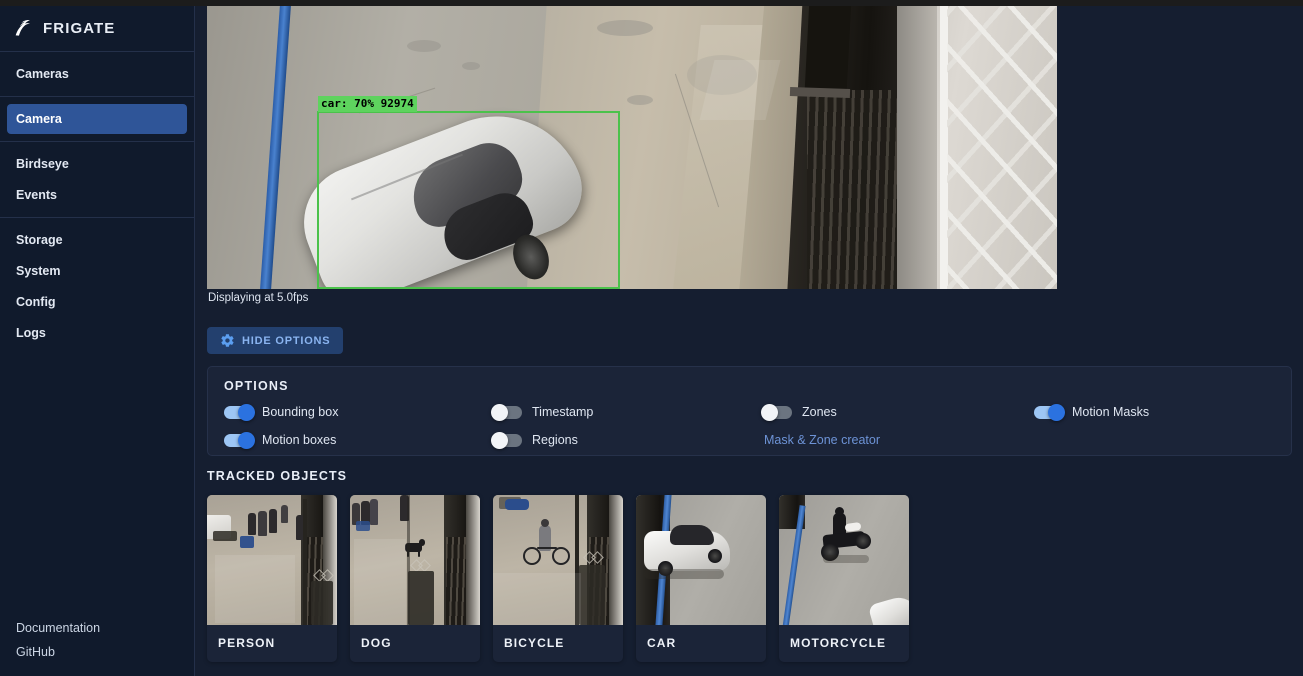  I want to click on tracked-object-card-motorcycle: MOTORCYCLE, so click(844, 578).